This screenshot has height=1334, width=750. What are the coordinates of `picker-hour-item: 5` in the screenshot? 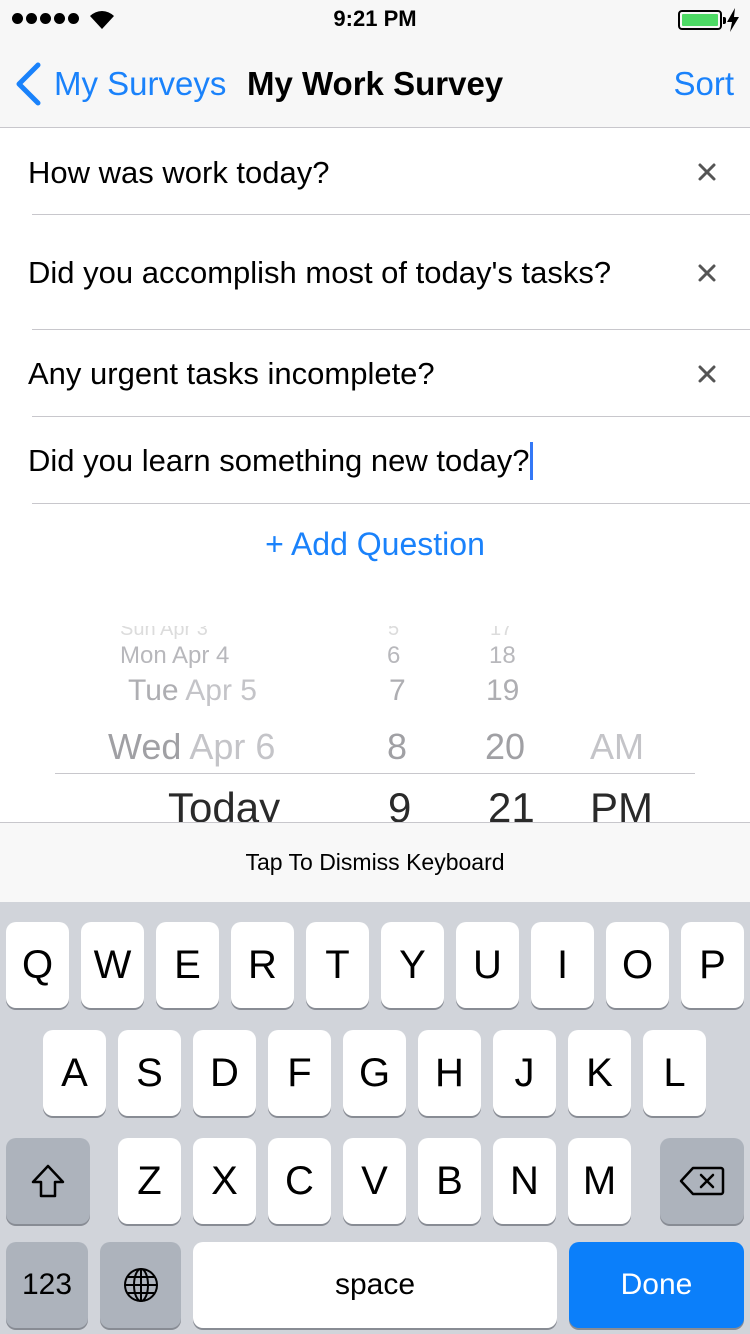 It's located at (393, 633).